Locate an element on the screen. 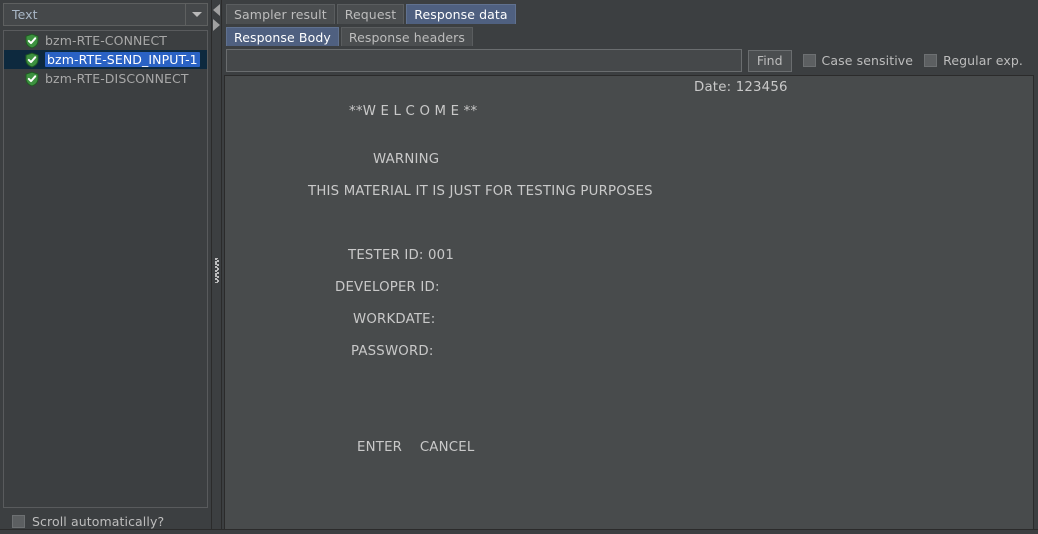 This screenshot has width=1038, height=534. tree-item-label: bzm-RTE-SEND_INPUT-1 is located at coordinates (122, 59).